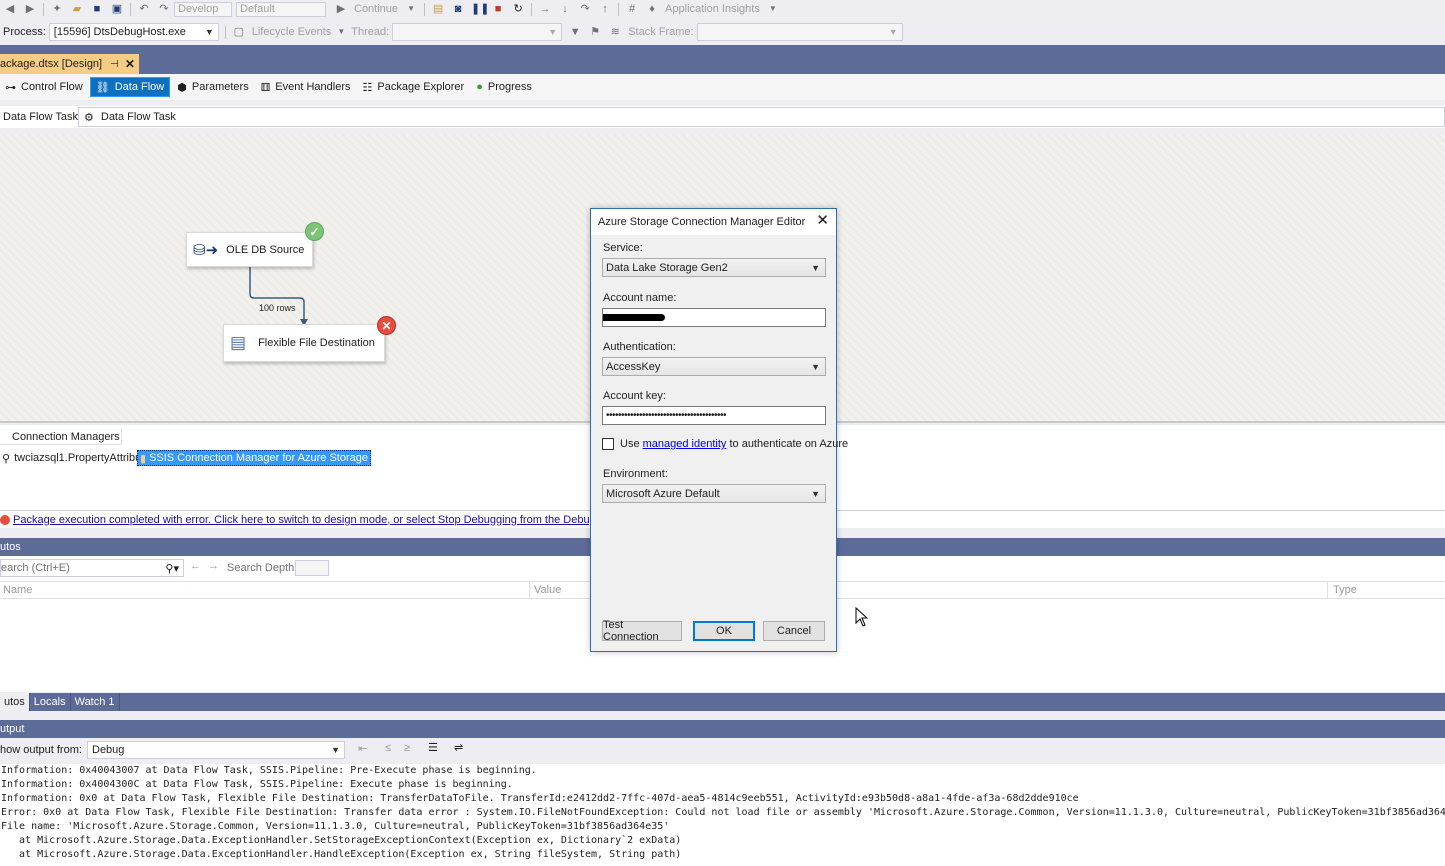  Describe the element at coordinates (376, 9) in the screenshot. I see `continue-button: Continue` at that location.